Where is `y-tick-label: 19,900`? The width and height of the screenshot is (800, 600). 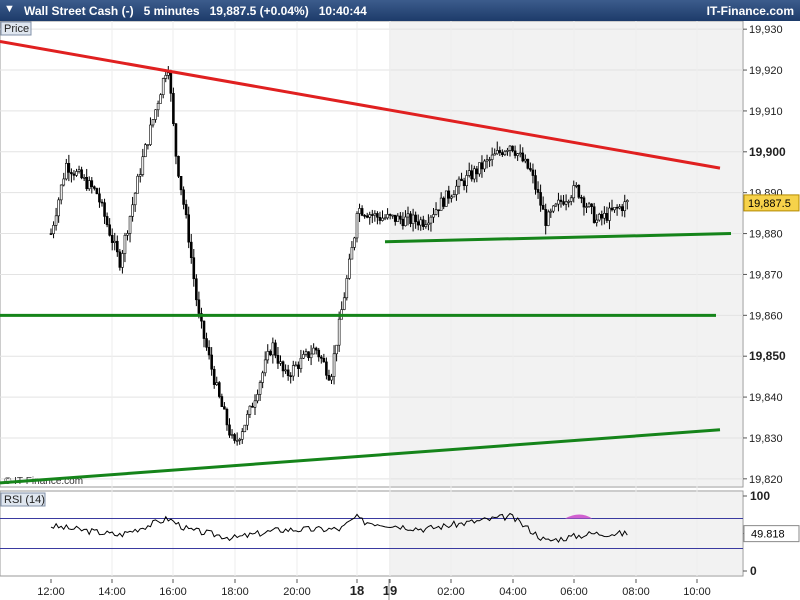
y-tick-label: 19,900 is located at coordinates (767, 152).